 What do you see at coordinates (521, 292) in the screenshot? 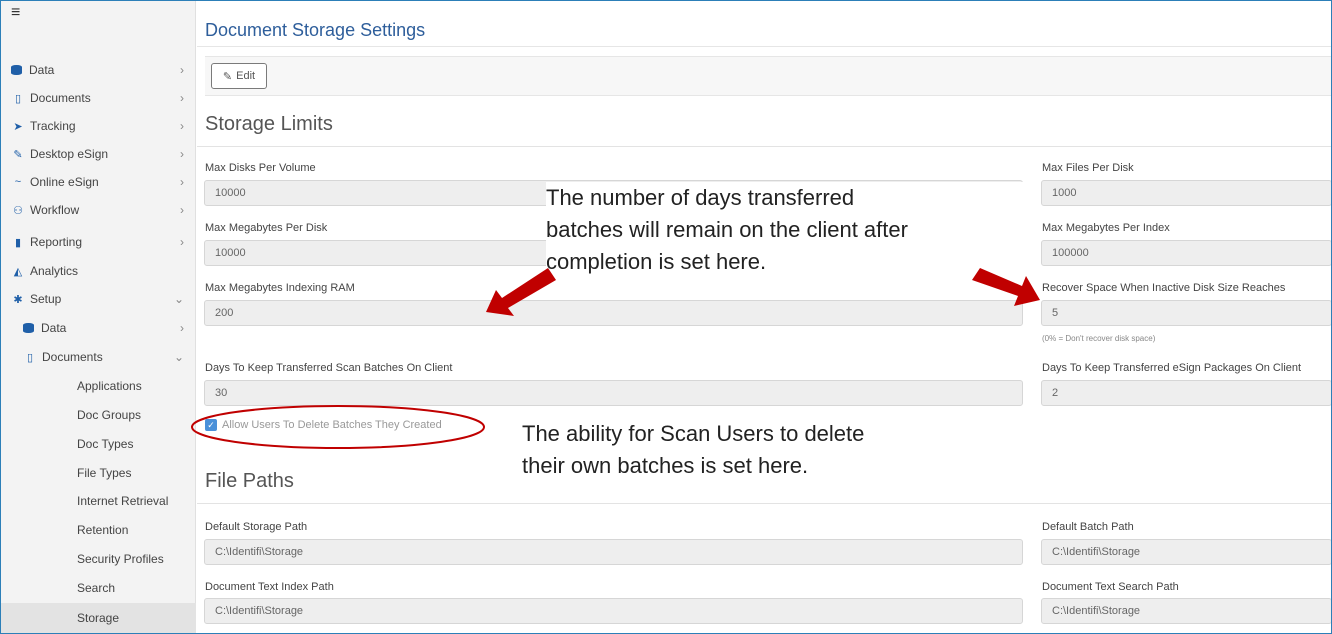
I see `arrow-down-left-icon` at bounding box center [521, 292].